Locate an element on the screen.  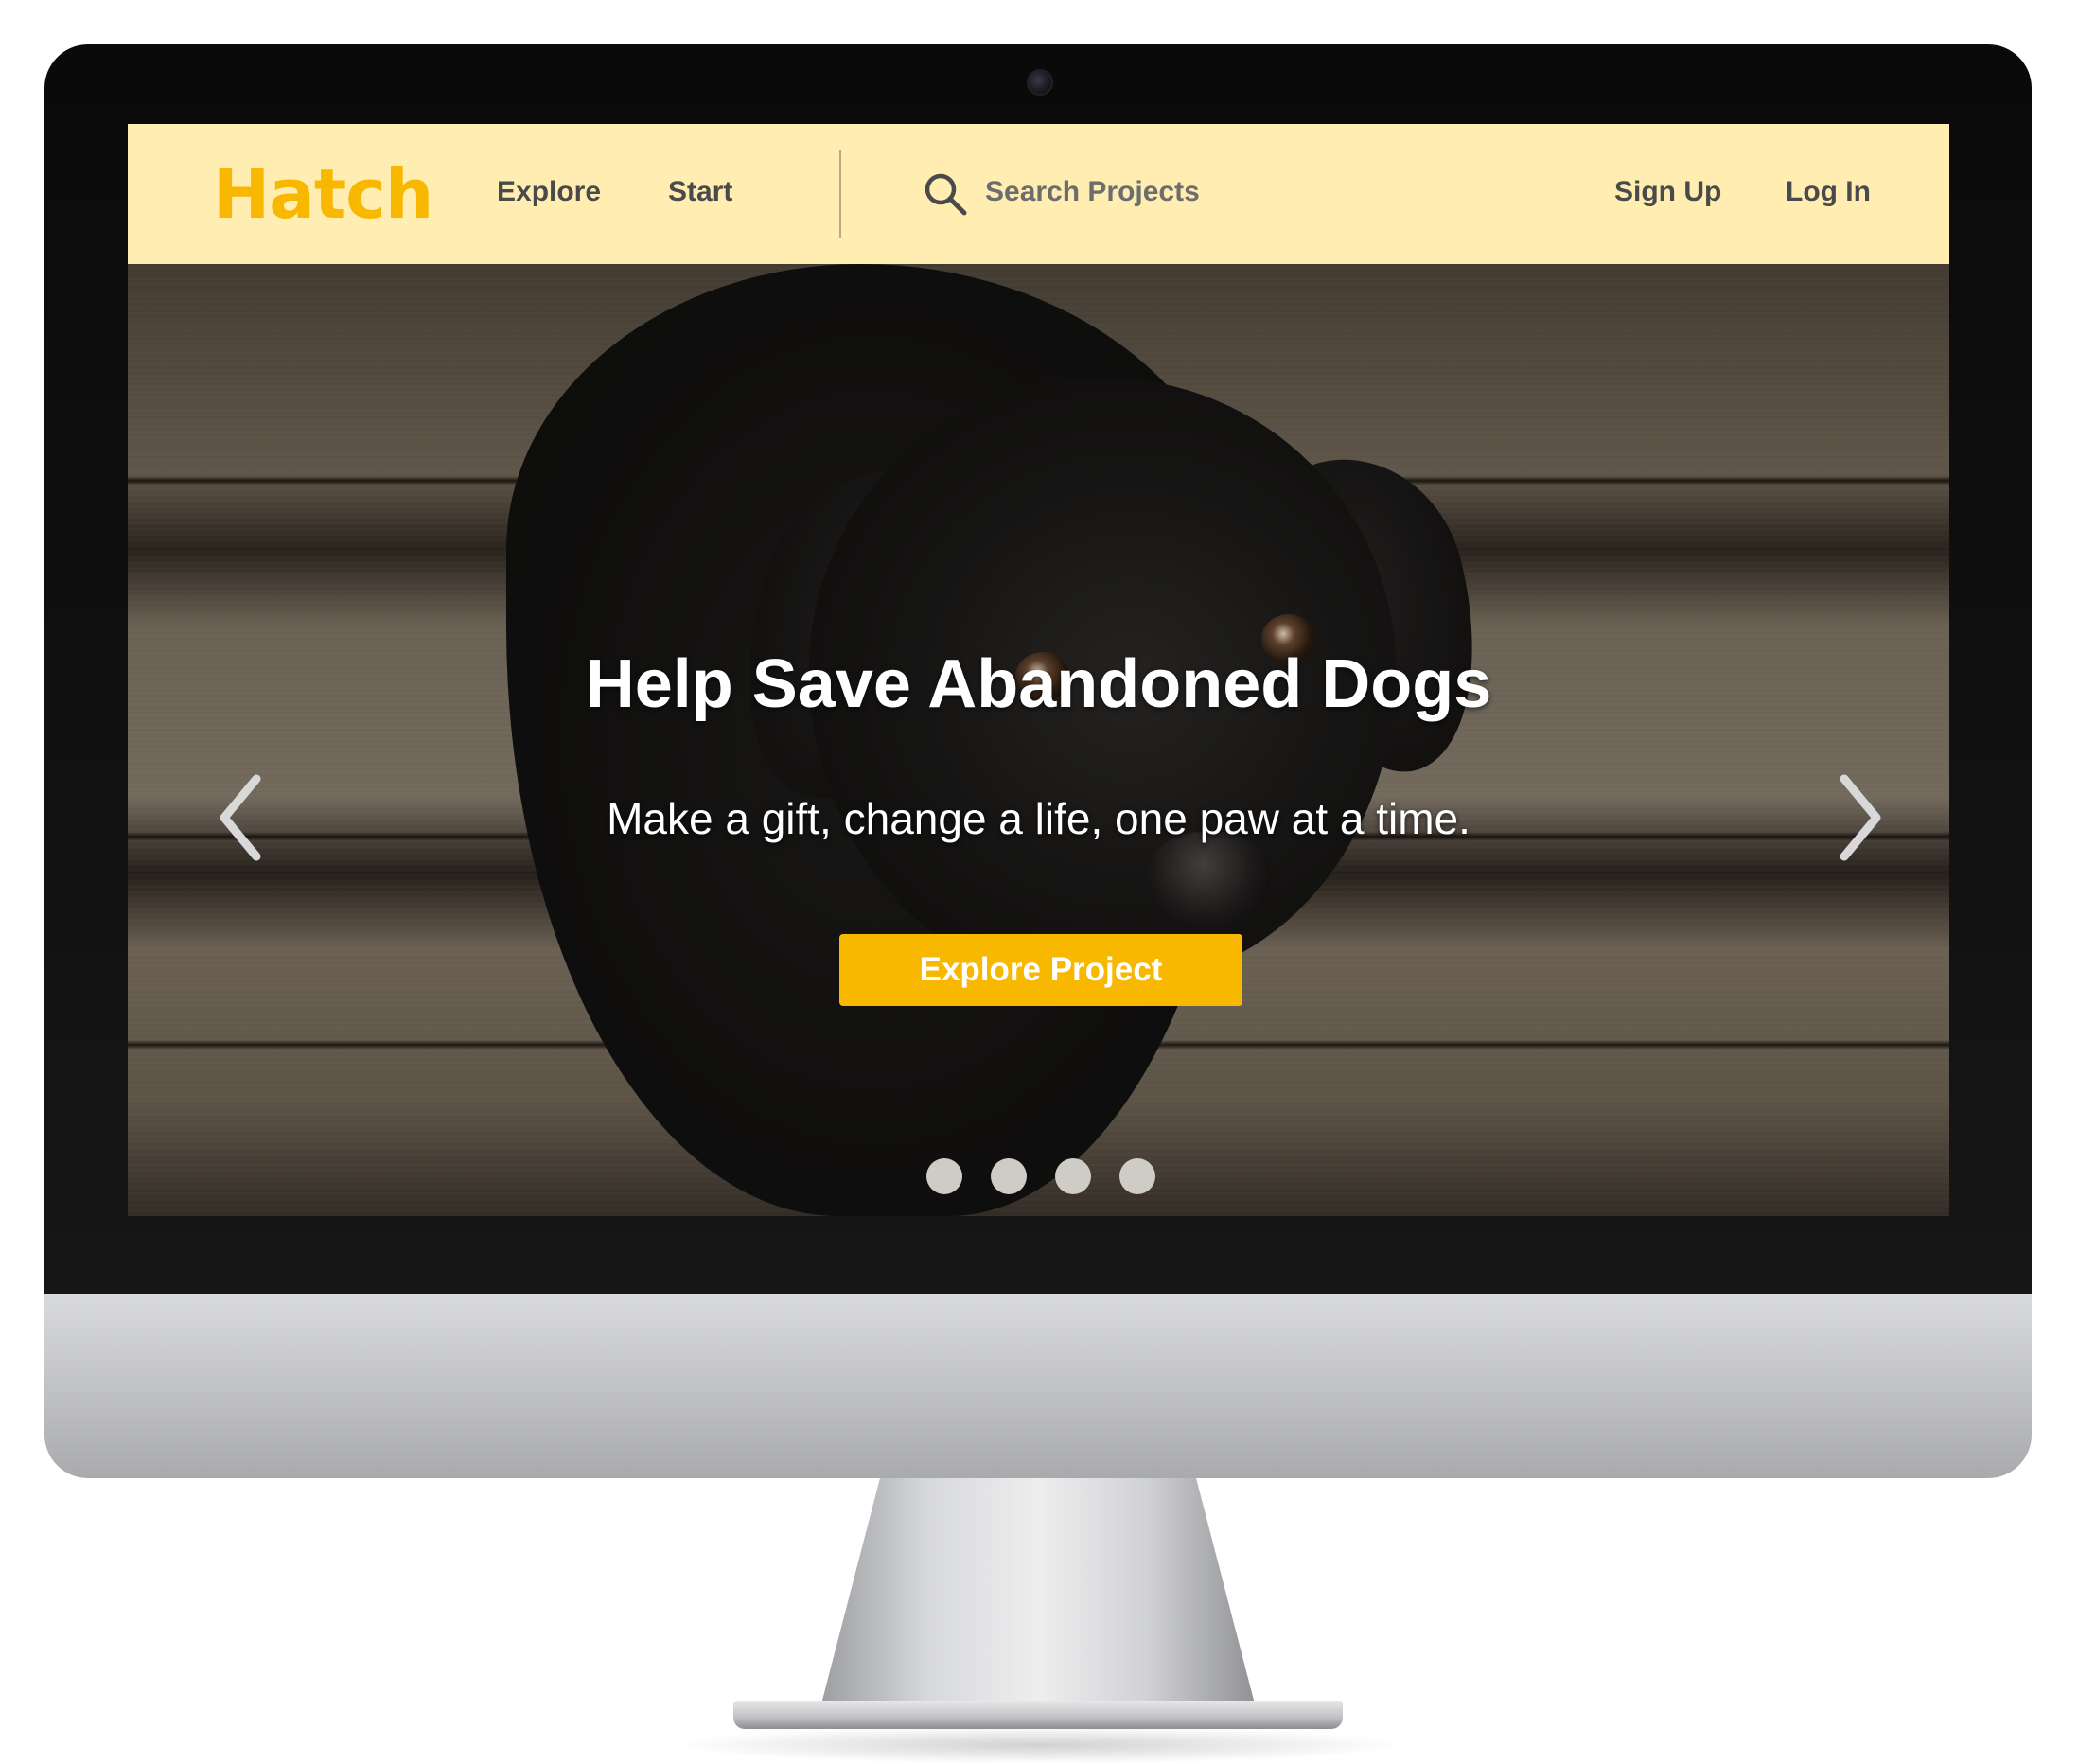
top-navbar: Hatch Explore Start Sign Up Log In is located at coordinates (1038, 194).